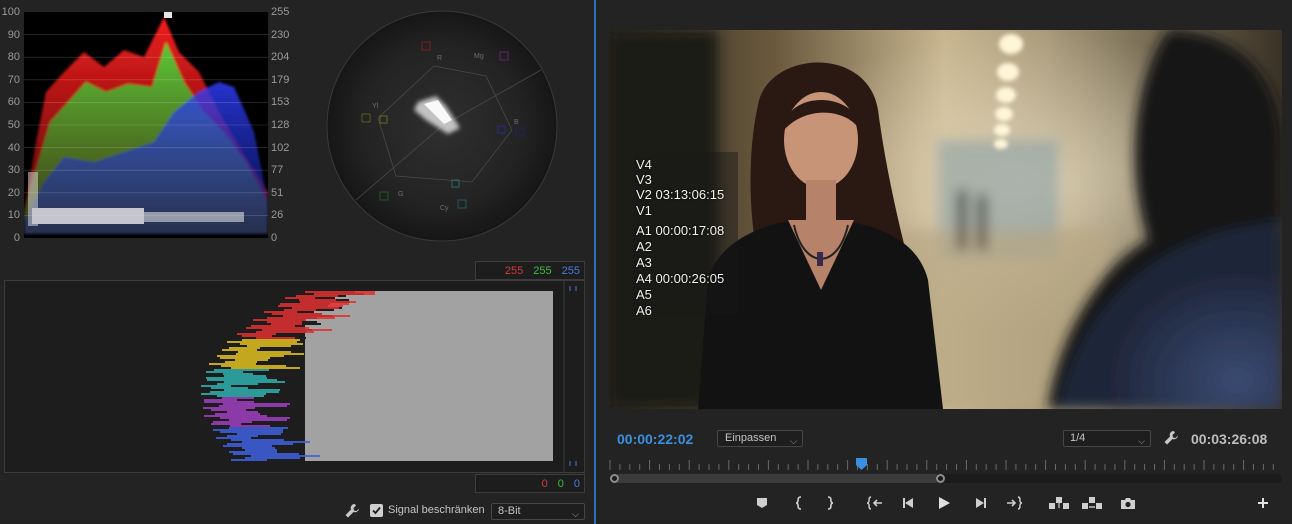 This screenshot has width=1292, height=524. I want to click on zoom-fit-value: Einpassen, so click(751, 438).